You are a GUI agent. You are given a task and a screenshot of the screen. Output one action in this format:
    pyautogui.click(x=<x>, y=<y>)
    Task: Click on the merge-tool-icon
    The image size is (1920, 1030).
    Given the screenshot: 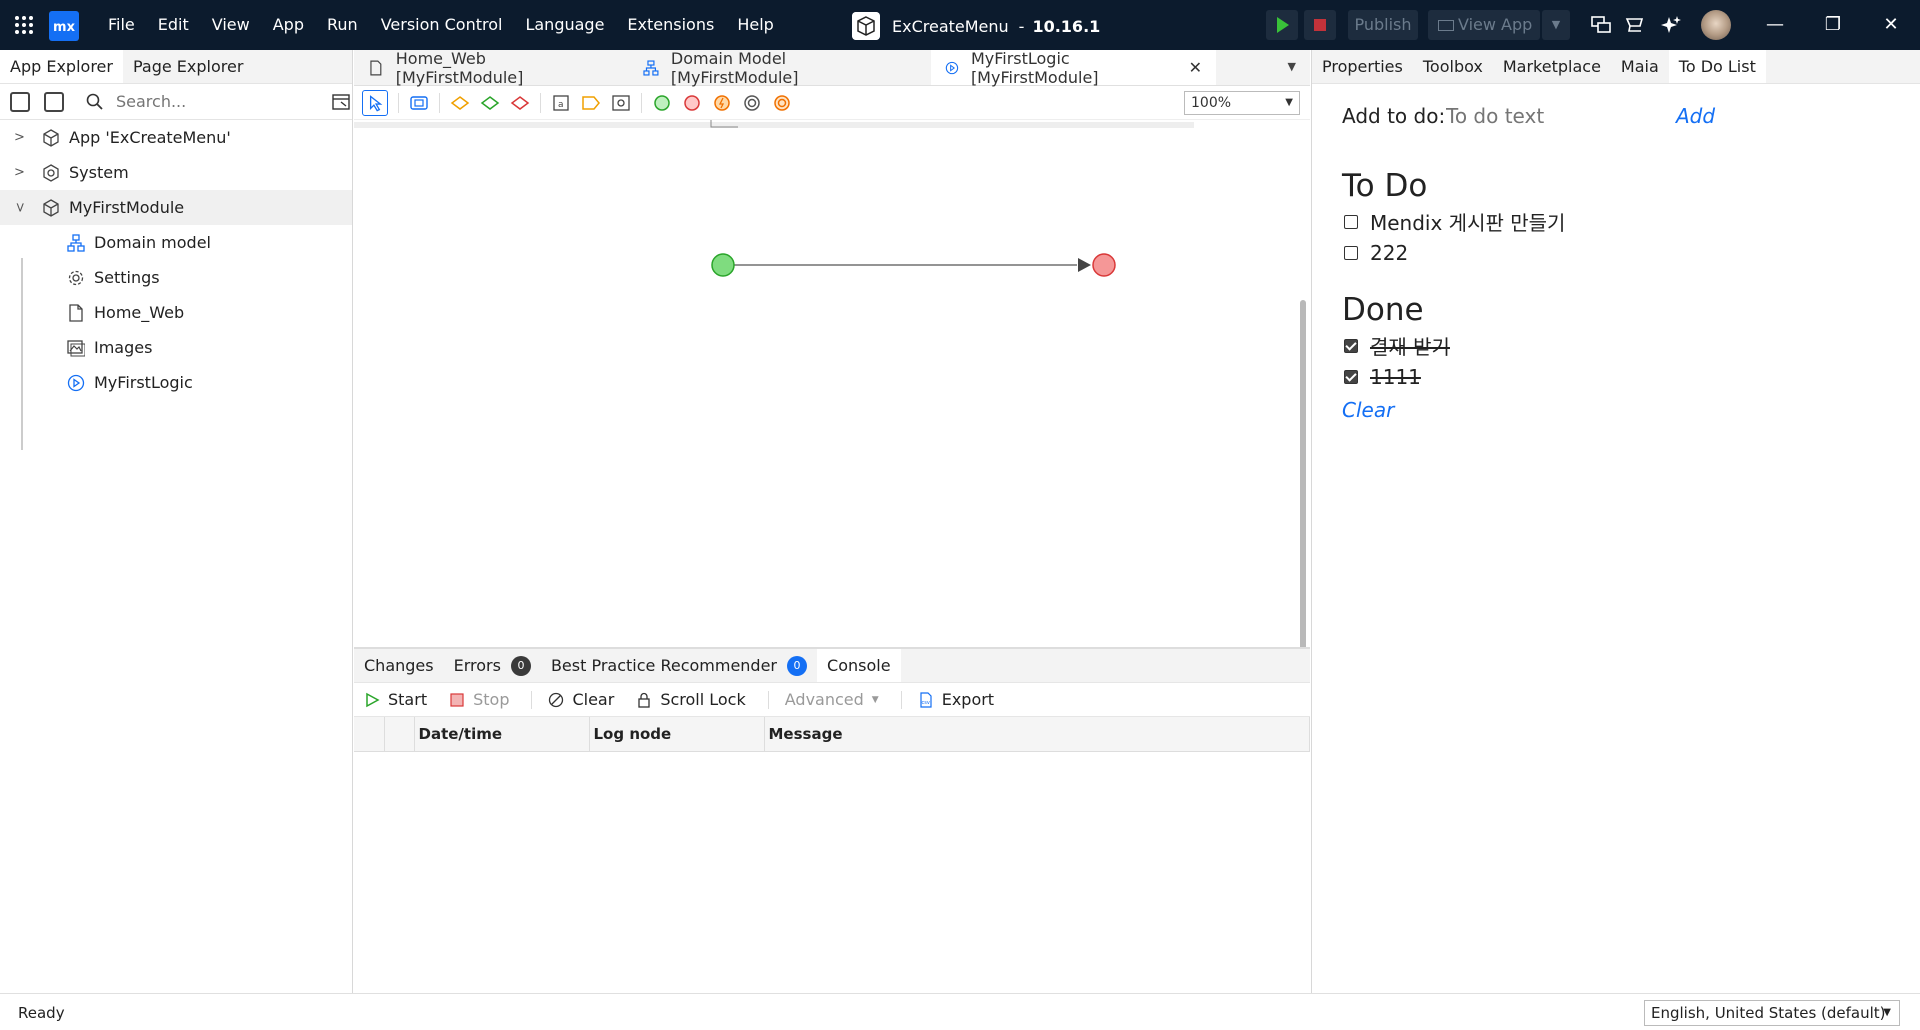 What is the action you would take?
    pyautogui.click(x=490, y=103)
    